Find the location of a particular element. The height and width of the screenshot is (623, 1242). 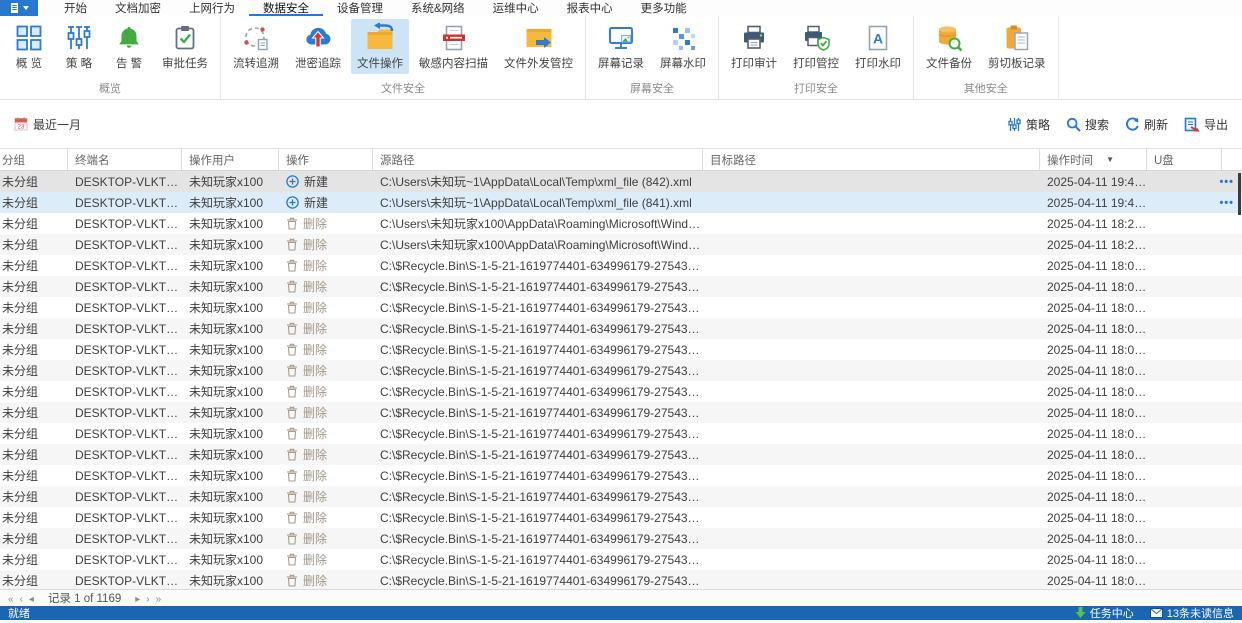

ribbon-button-overview-grid: 概 览 is located at coordinates (29, 46).